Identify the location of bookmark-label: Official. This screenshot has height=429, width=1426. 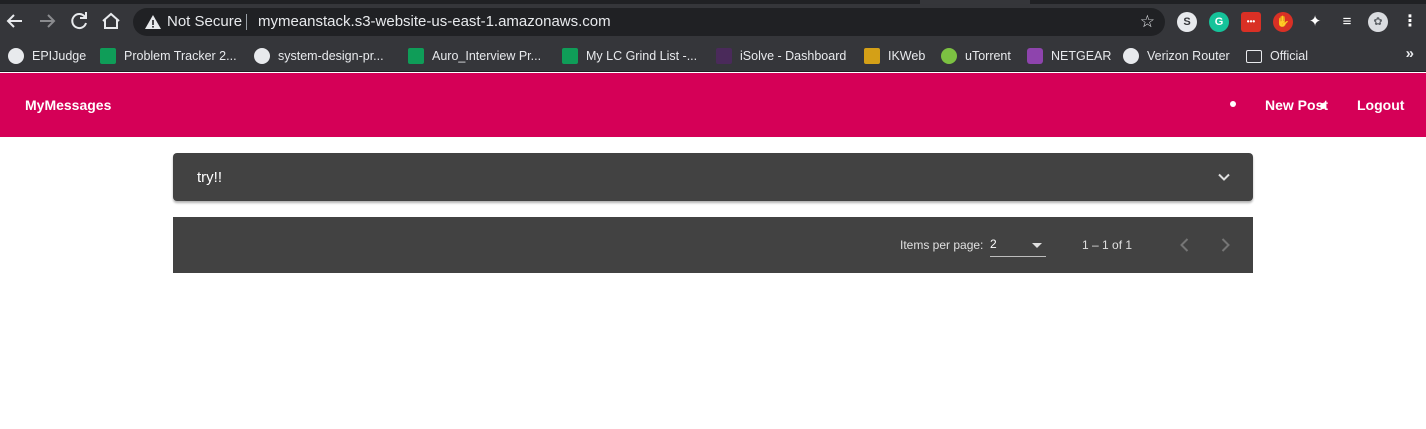
(1289, 56).